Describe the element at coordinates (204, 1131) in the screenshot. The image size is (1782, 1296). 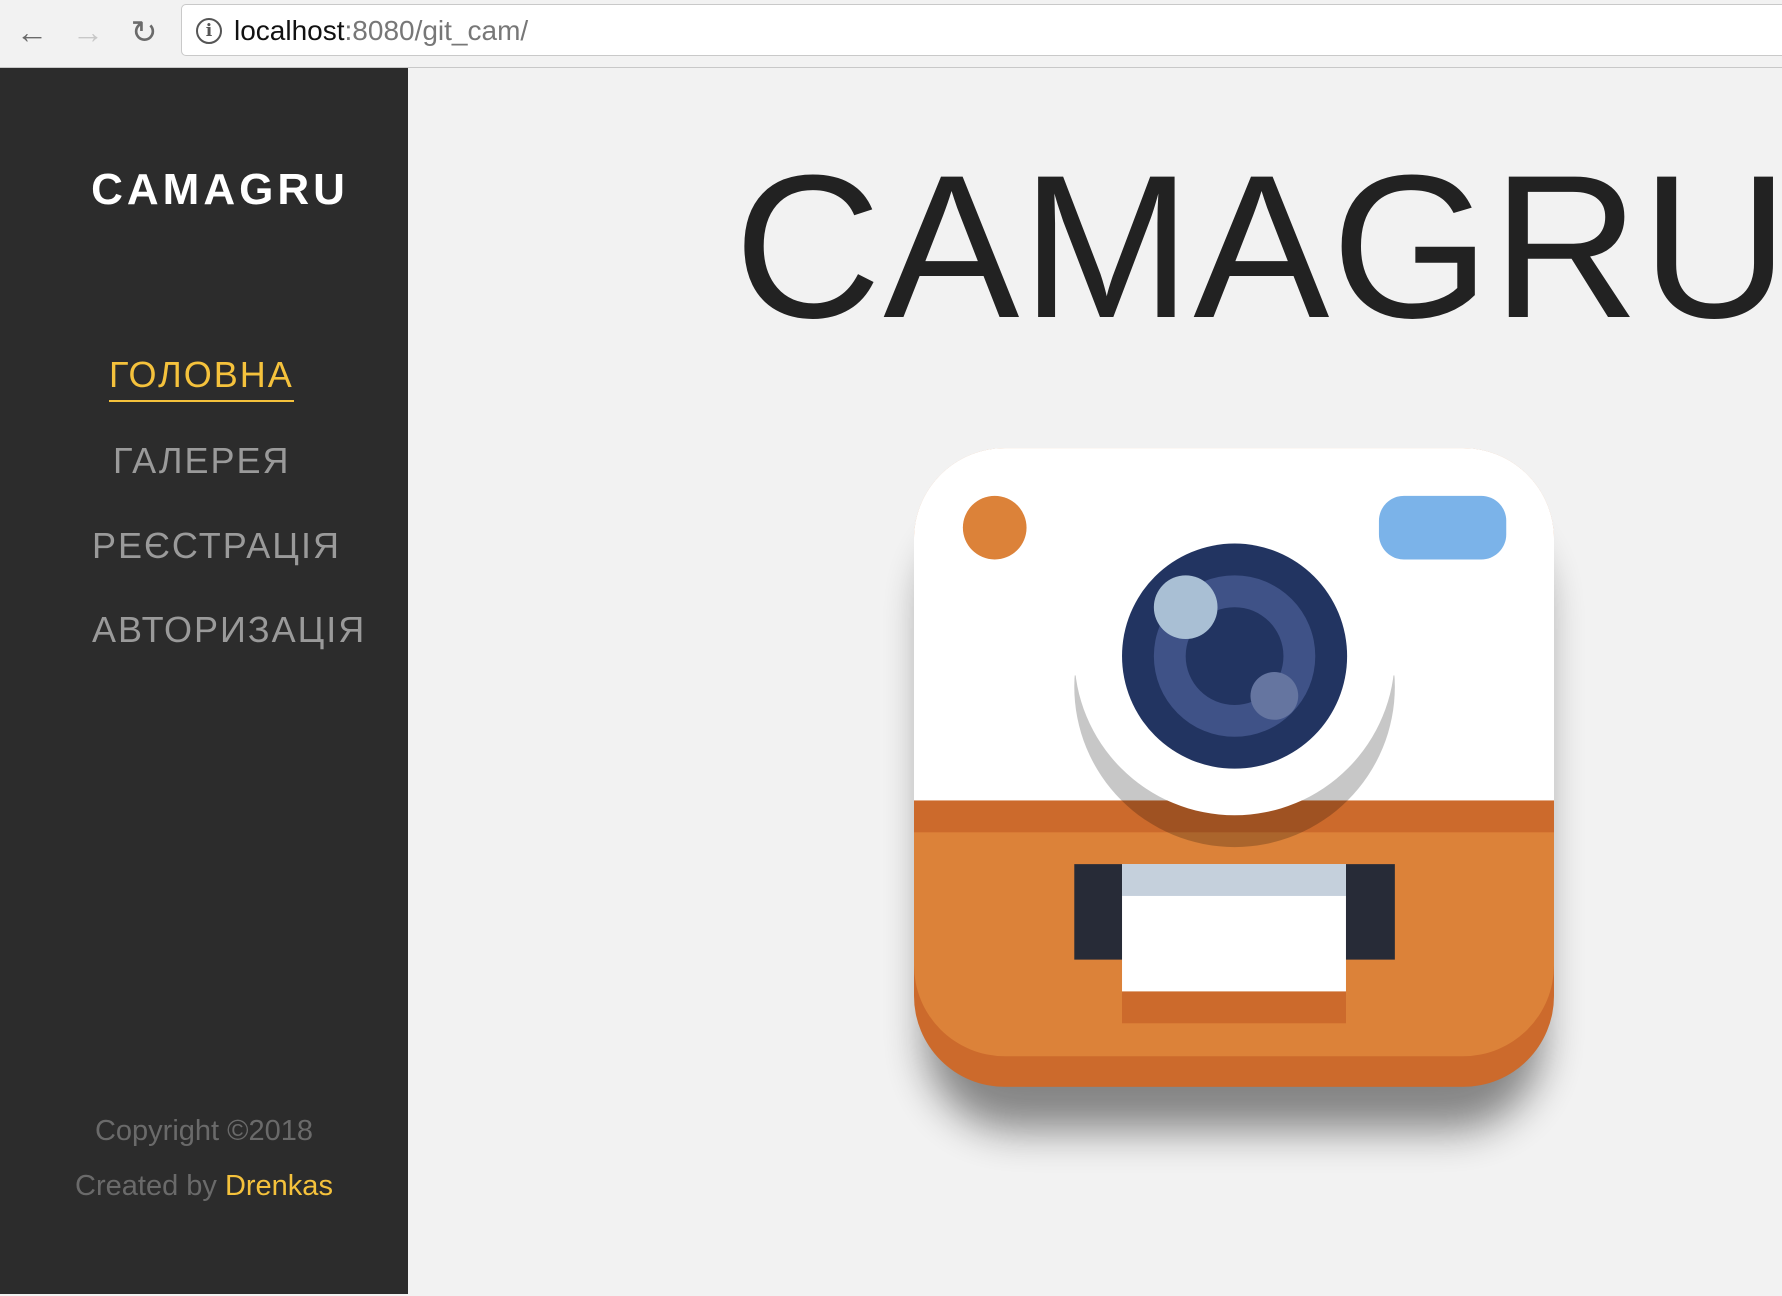
I see `copyright-text: Copyright ©2018` at that location.